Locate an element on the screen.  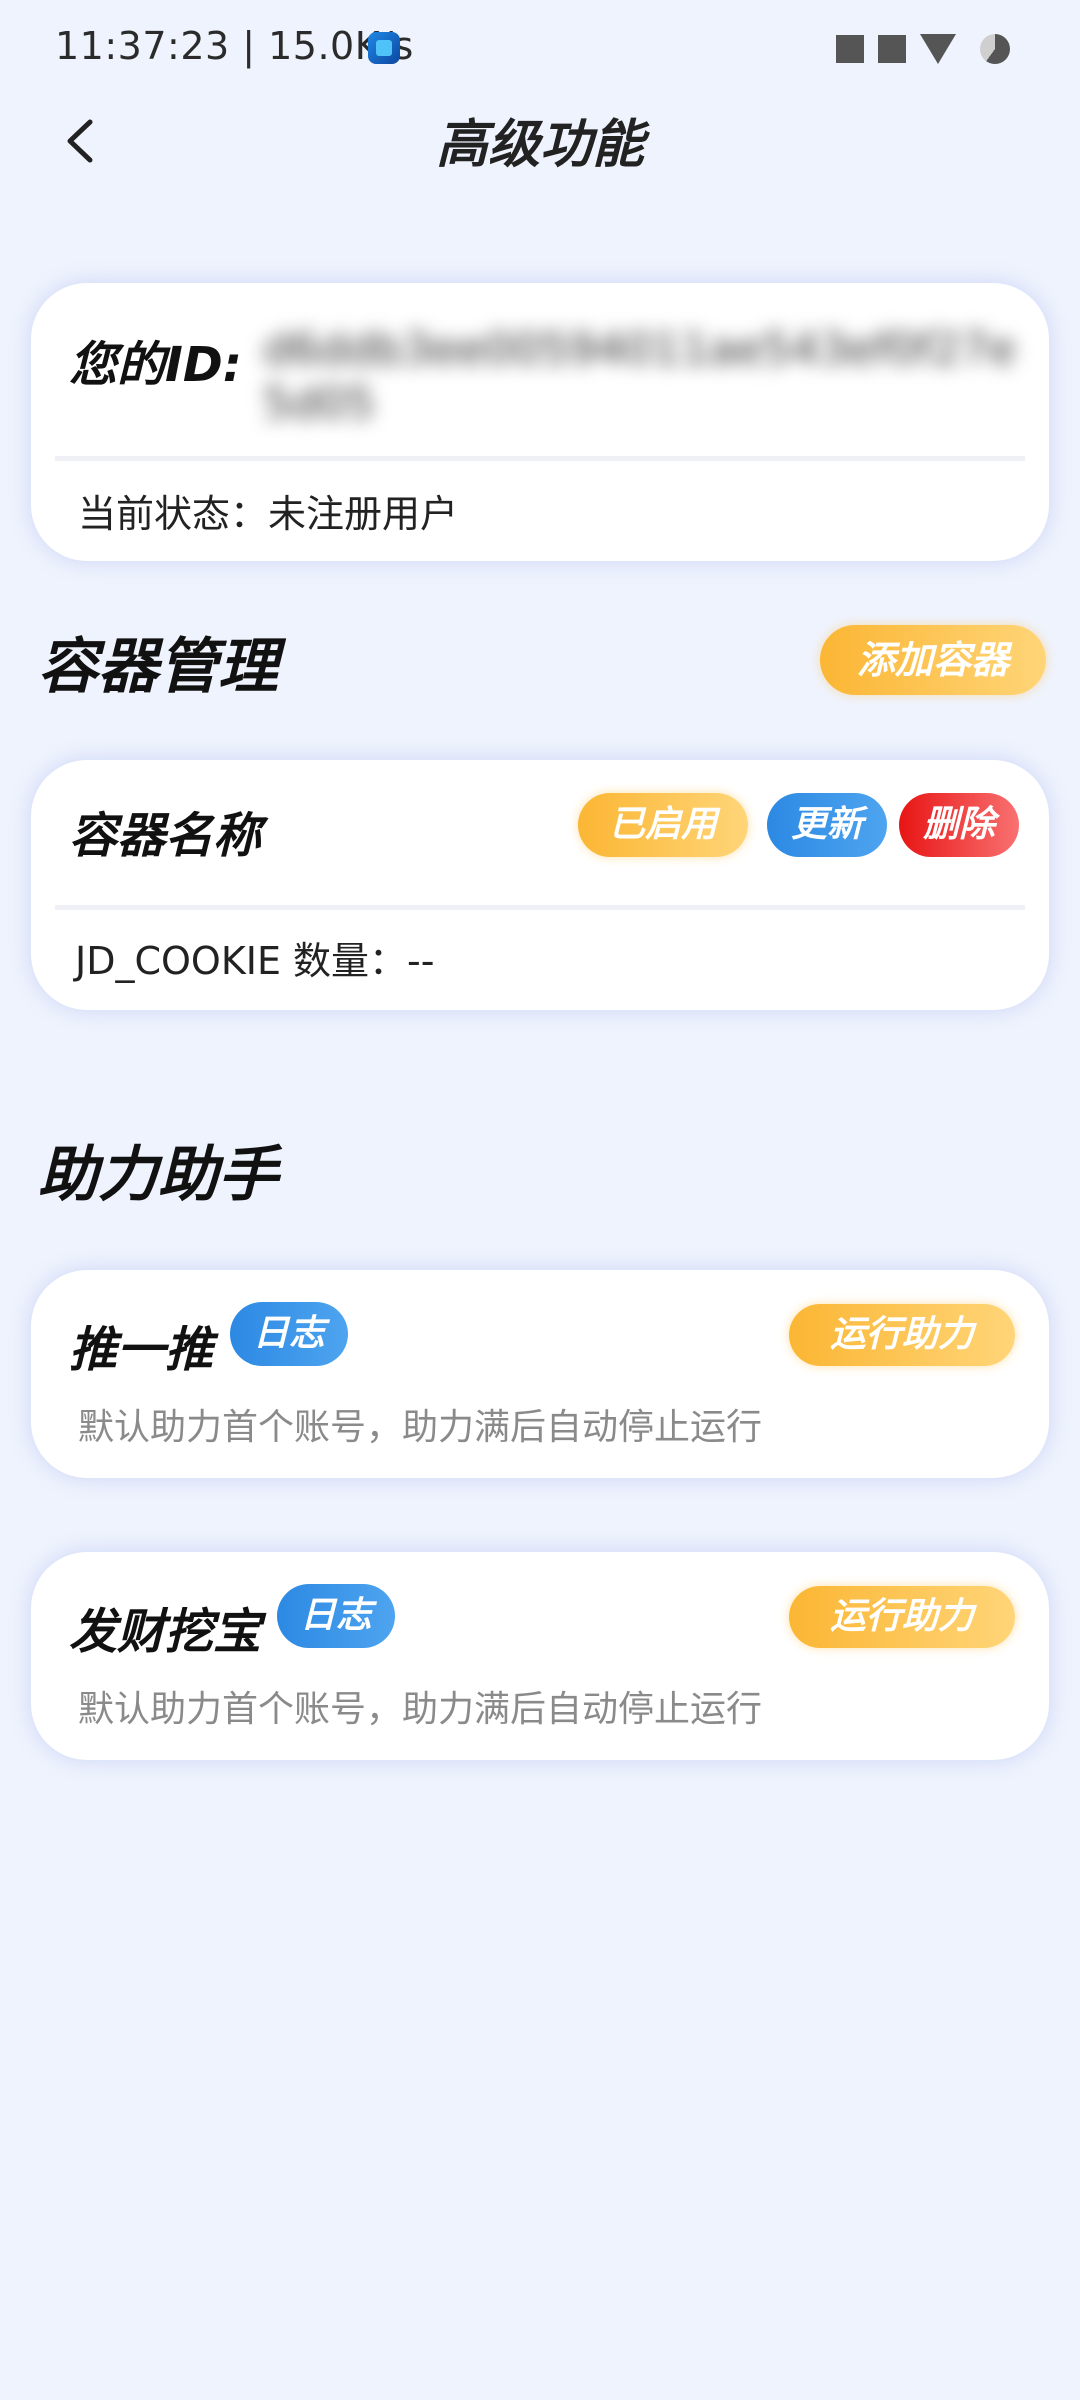
container-section-title: 容器管理 is located at coordinates (158, 667).